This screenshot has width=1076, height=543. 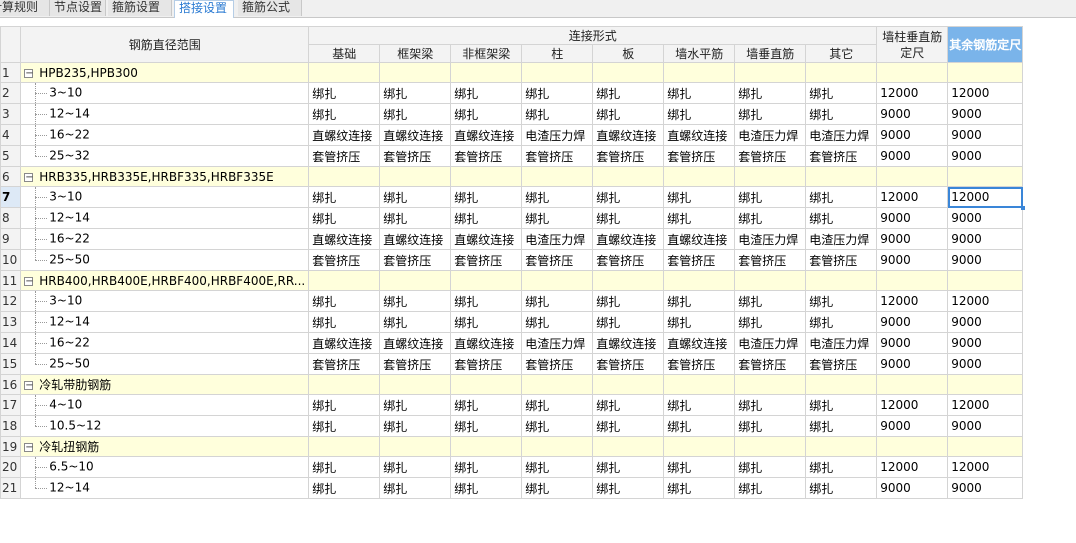 I want to click on table-row: 17 4~10 绑扎 绑扎 绑扎 绑扎 绑扎 绑扎 绑扎 绑扎 12000 12000, so click(x=512, y=405).